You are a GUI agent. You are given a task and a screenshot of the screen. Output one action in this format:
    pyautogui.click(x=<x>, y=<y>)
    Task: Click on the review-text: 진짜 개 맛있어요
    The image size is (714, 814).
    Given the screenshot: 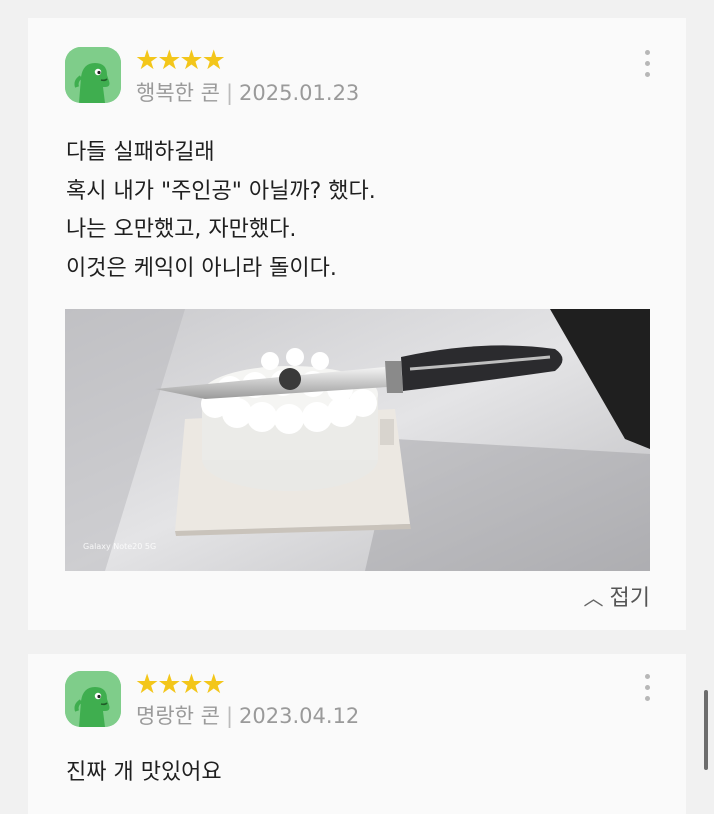 What is the action you would take?
    pyautogui.click(x=144, y=772)
    